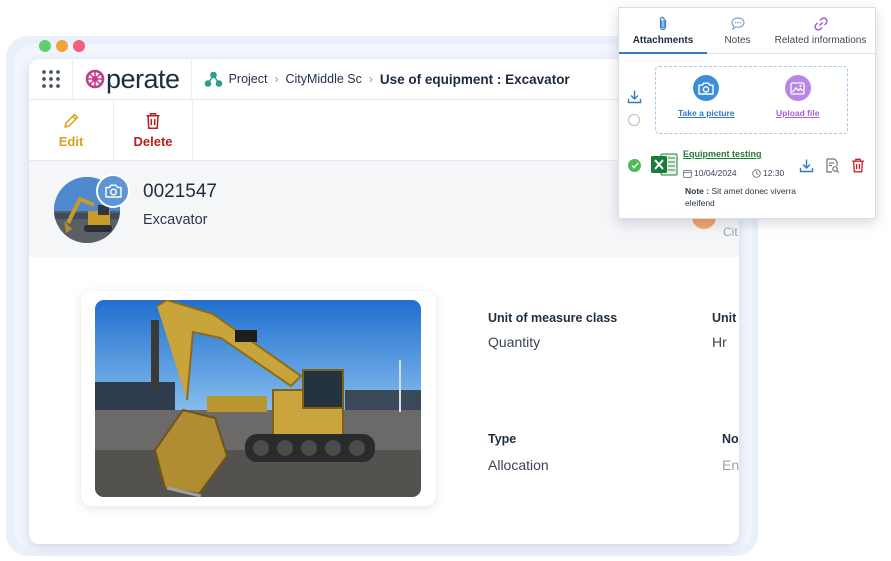  Describe the element at coordinates (248, 79) in the screenshot. I see `breadcrumb-project: Project` at that location.